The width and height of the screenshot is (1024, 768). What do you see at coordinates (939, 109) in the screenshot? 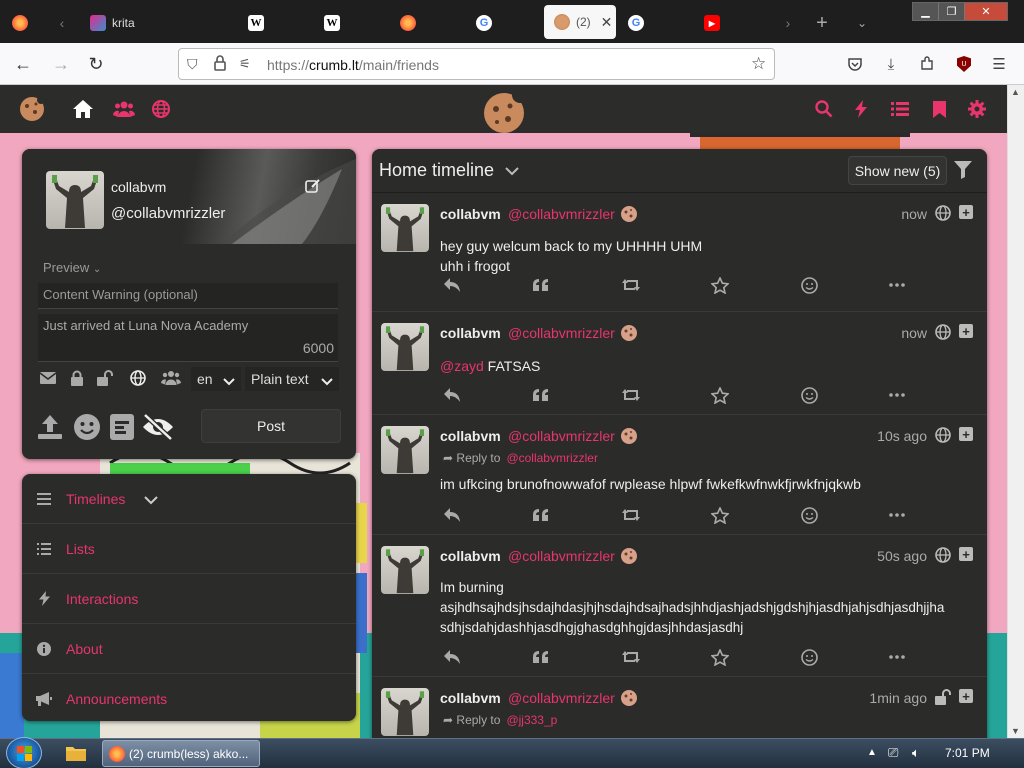
I see `bookmark-icon` at bounding box center [939, 109].